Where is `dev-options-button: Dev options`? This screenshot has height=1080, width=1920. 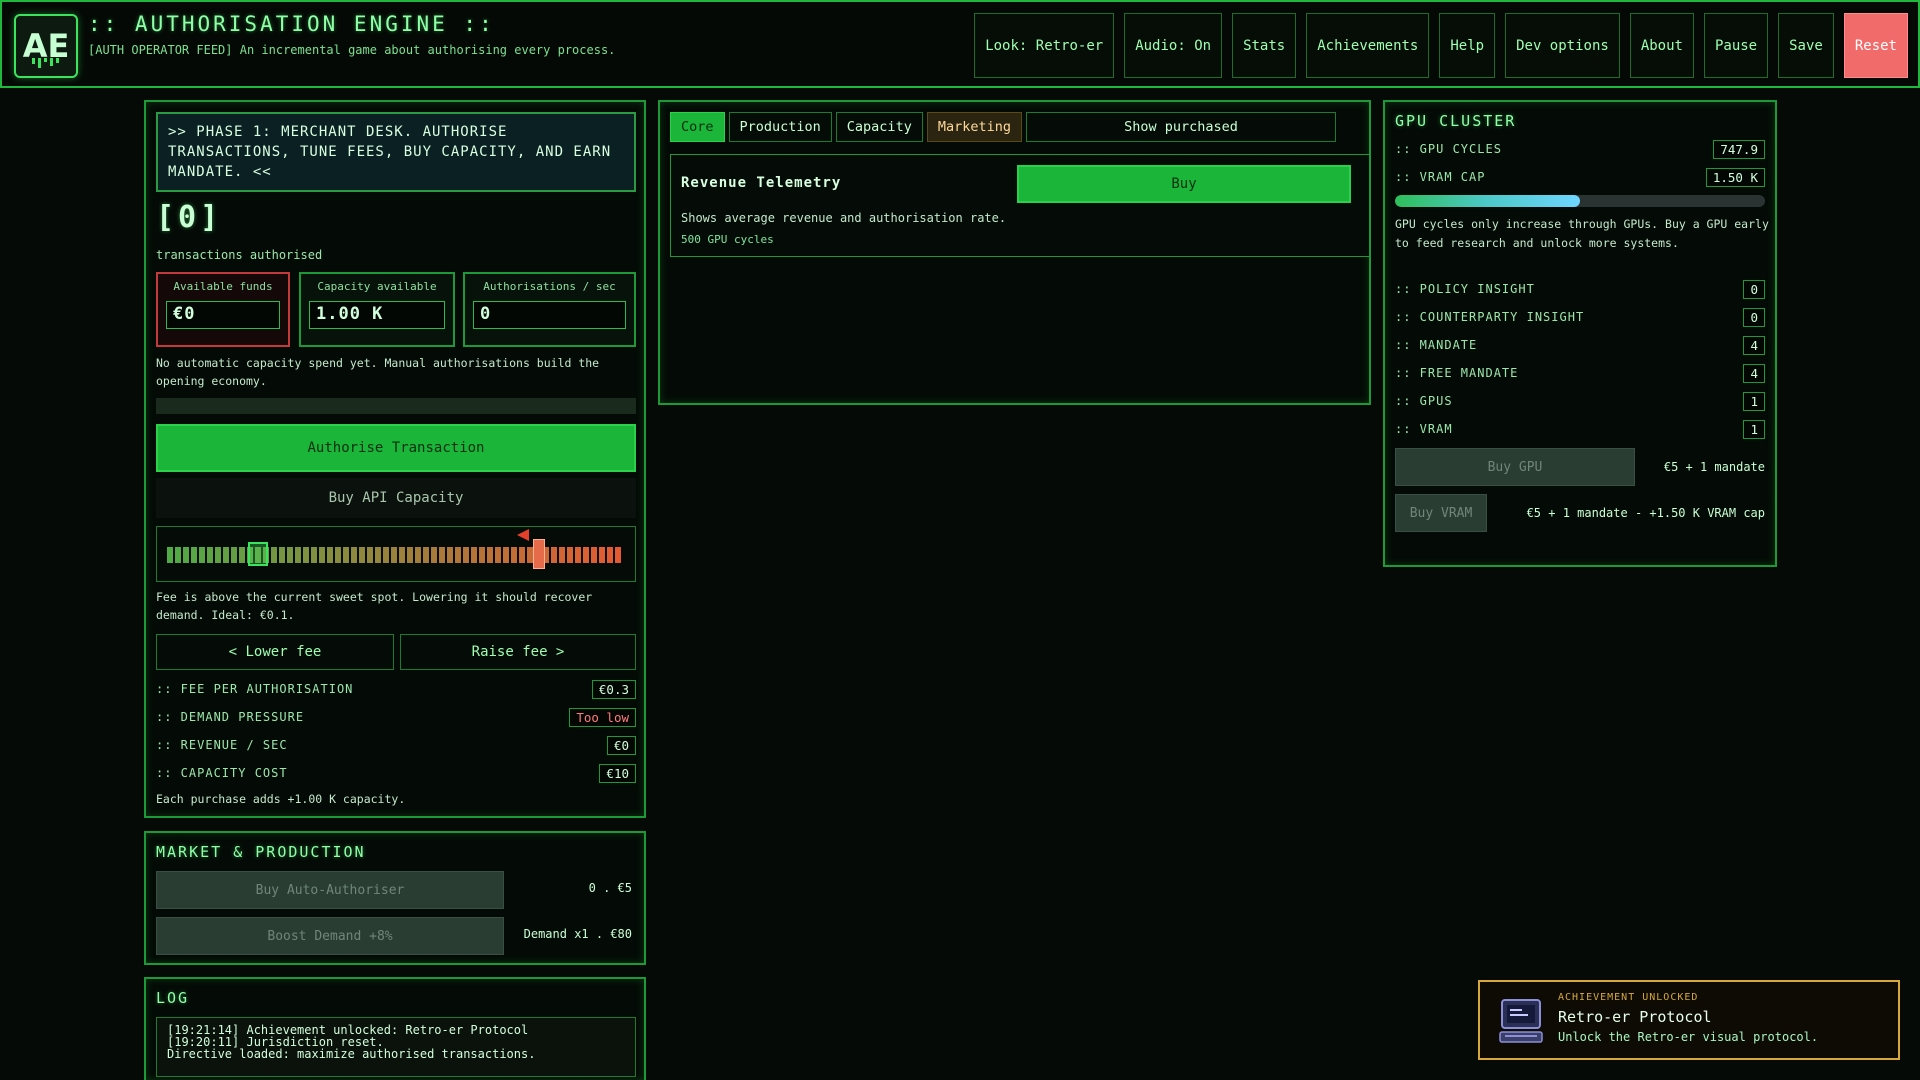
dev-options-button: Dev options is located at coordinates (1562, 45).